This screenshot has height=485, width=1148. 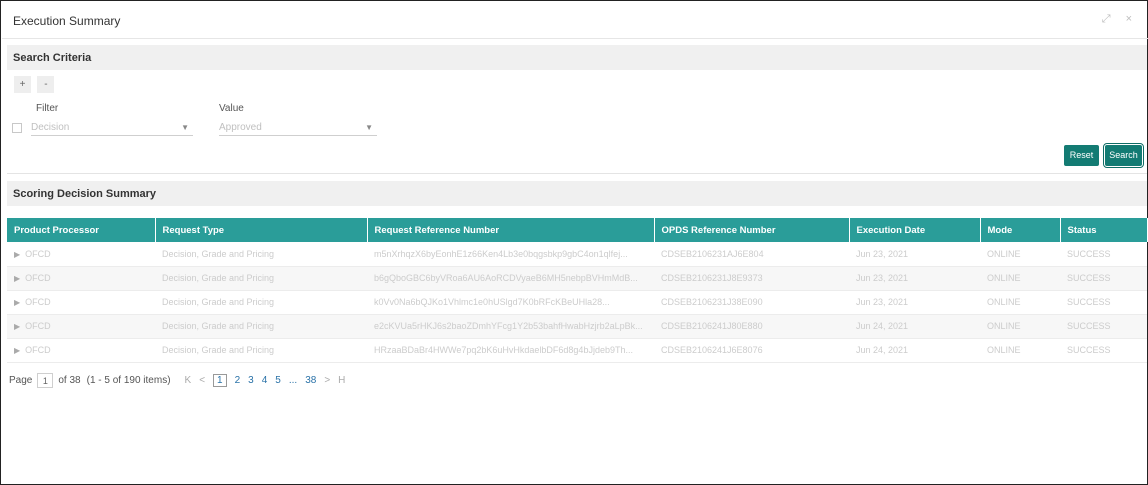 What do you see at coordinates (47, 108) in the screenshot?
I see `filter-label: Filter` at bounding box center [47, 108].